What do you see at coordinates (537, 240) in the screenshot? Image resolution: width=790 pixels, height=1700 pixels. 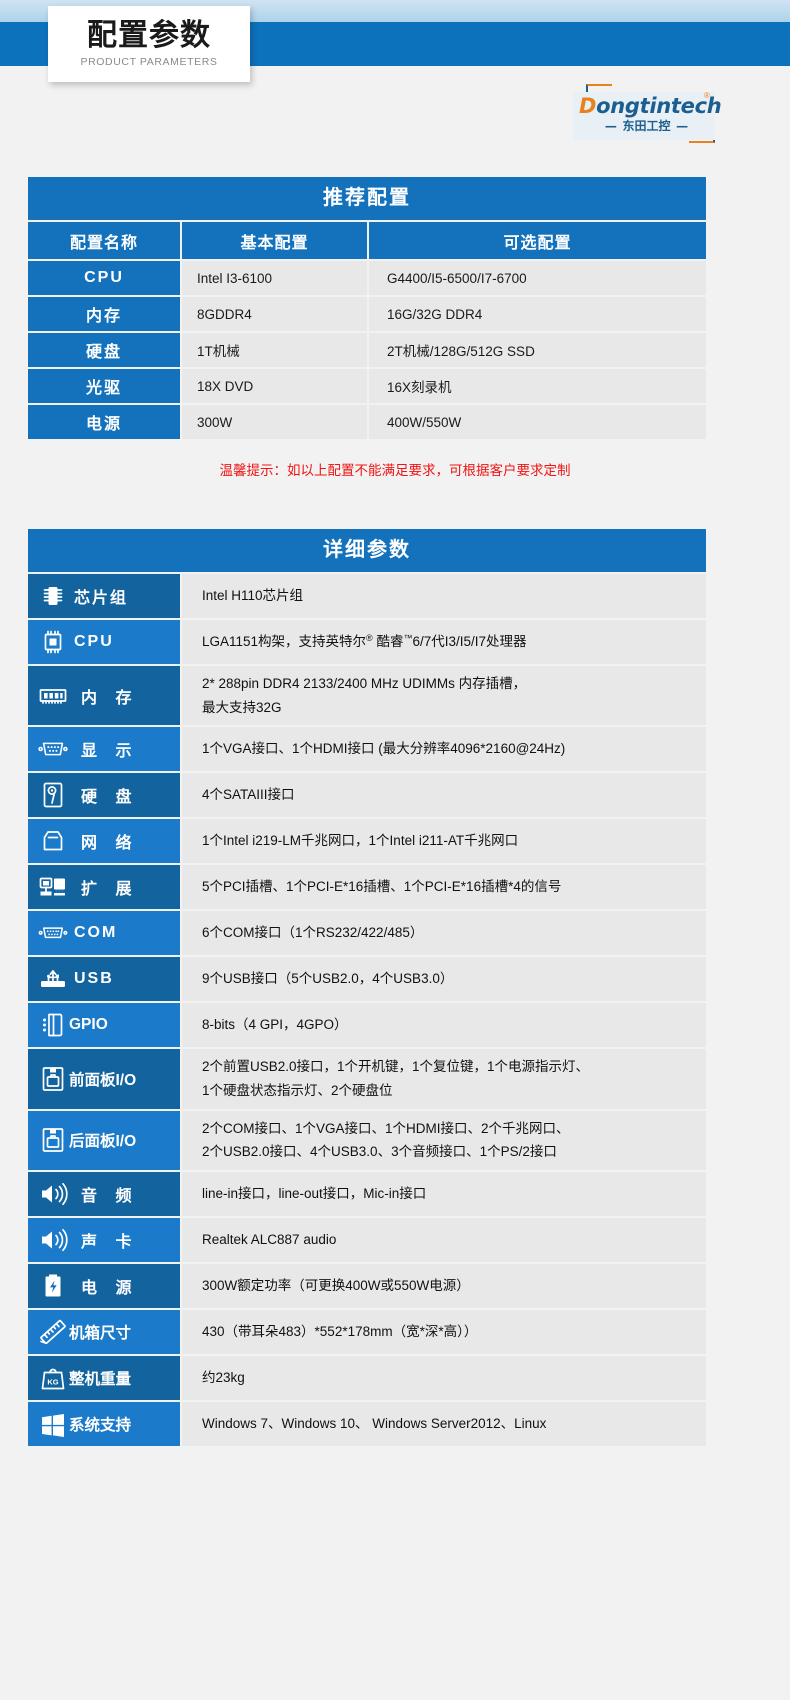 I see `column-header-optional: 可选配置` at bounding box center [537, 240].